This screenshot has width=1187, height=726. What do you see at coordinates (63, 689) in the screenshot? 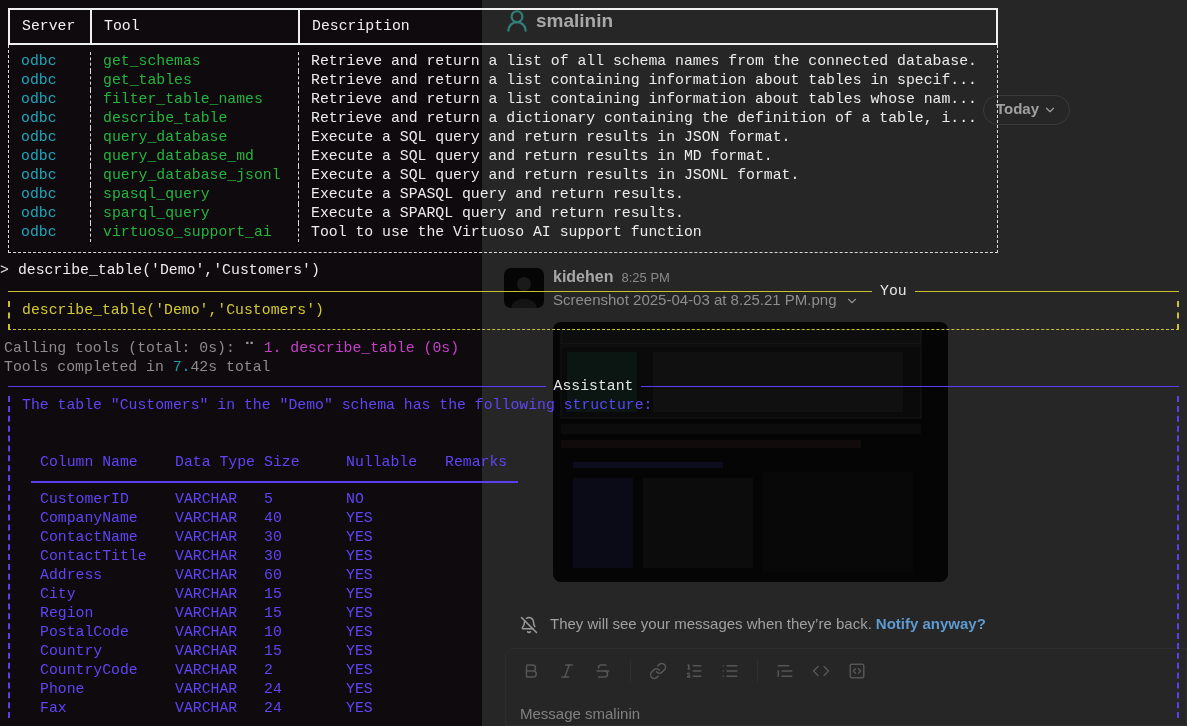
I see `table-cell-text: Phone` at bounding box center [63, 689].